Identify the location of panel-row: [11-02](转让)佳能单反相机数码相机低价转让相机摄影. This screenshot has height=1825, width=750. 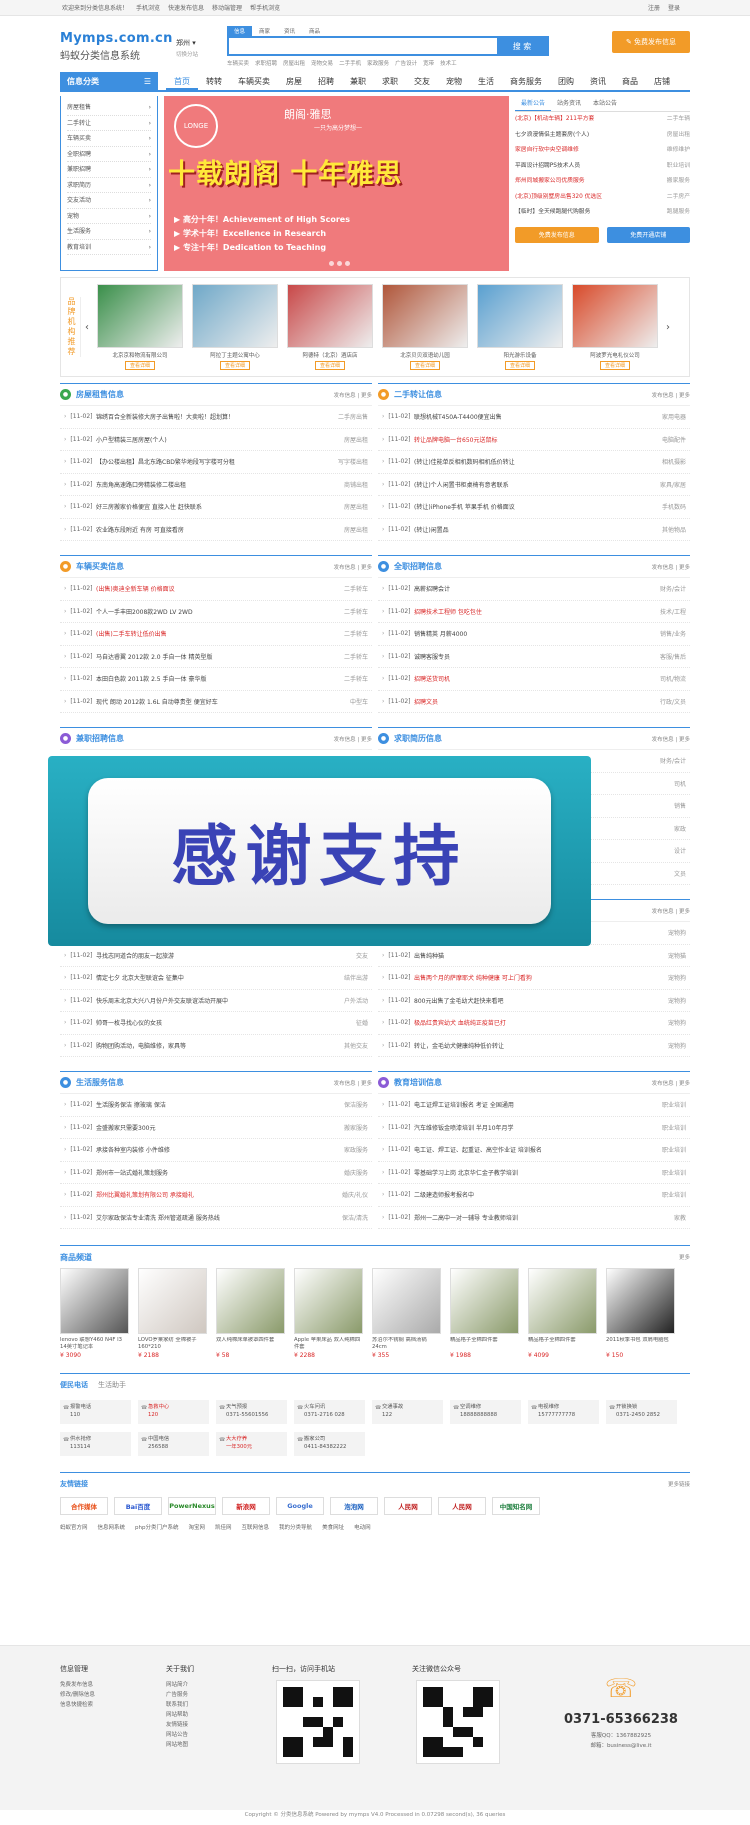
(534, 462).